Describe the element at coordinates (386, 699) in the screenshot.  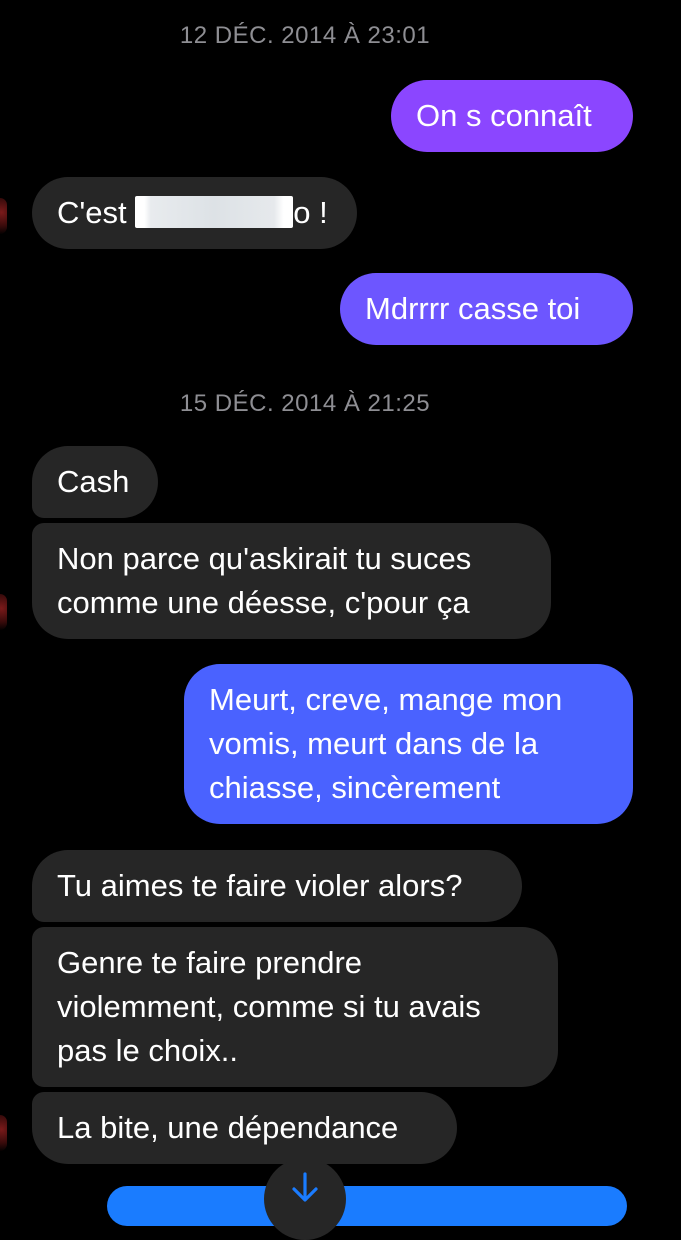
I see `message-line: Meurt, creve, mange mon` at that location.